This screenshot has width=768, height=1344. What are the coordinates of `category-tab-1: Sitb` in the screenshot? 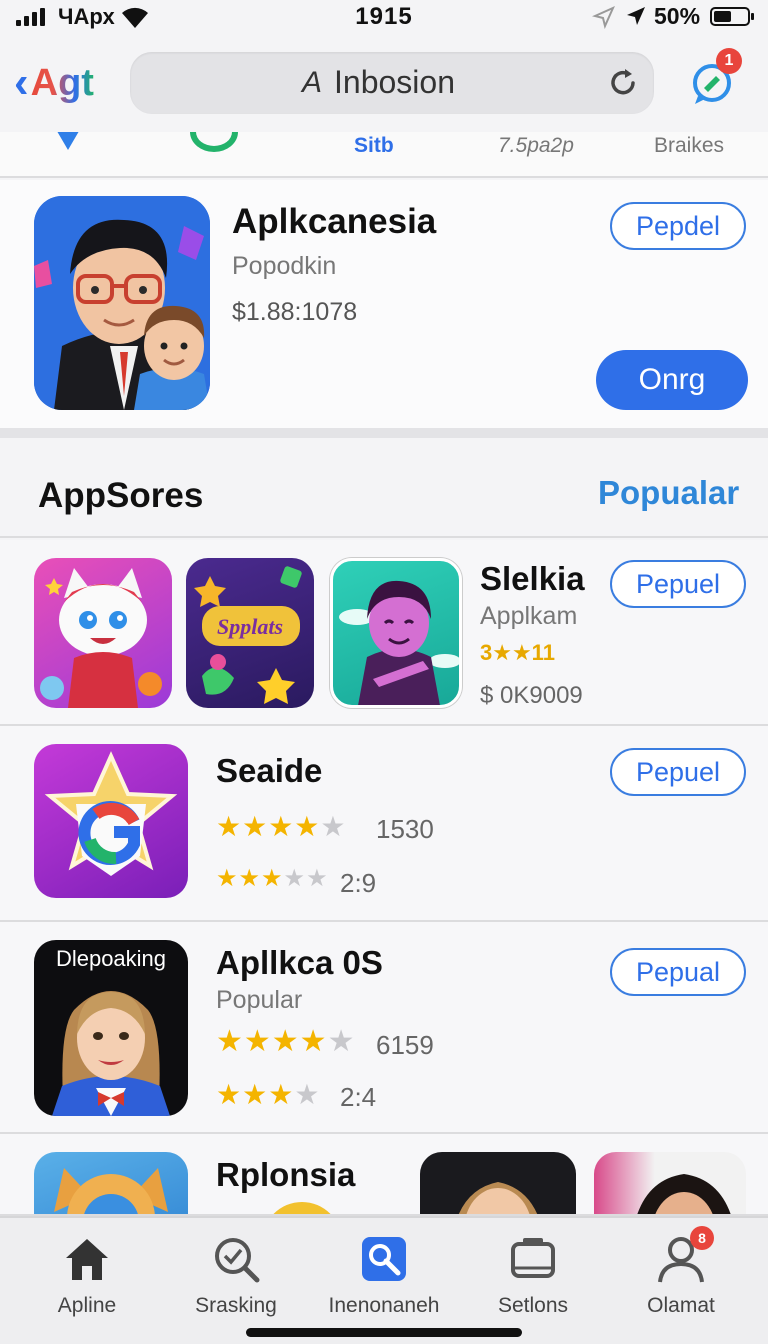 It's located at (374, 146).